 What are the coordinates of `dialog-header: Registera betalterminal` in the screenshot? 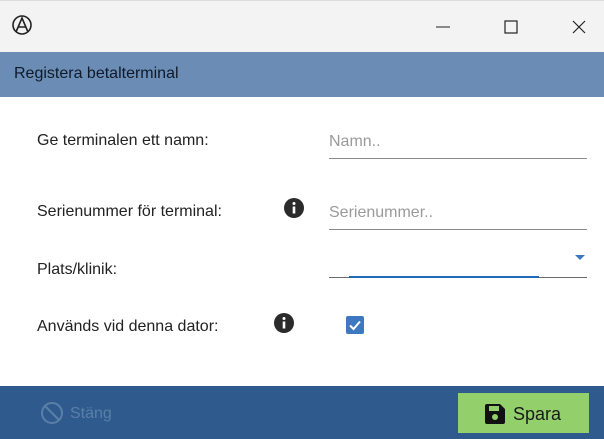 It's located at (302, 74).